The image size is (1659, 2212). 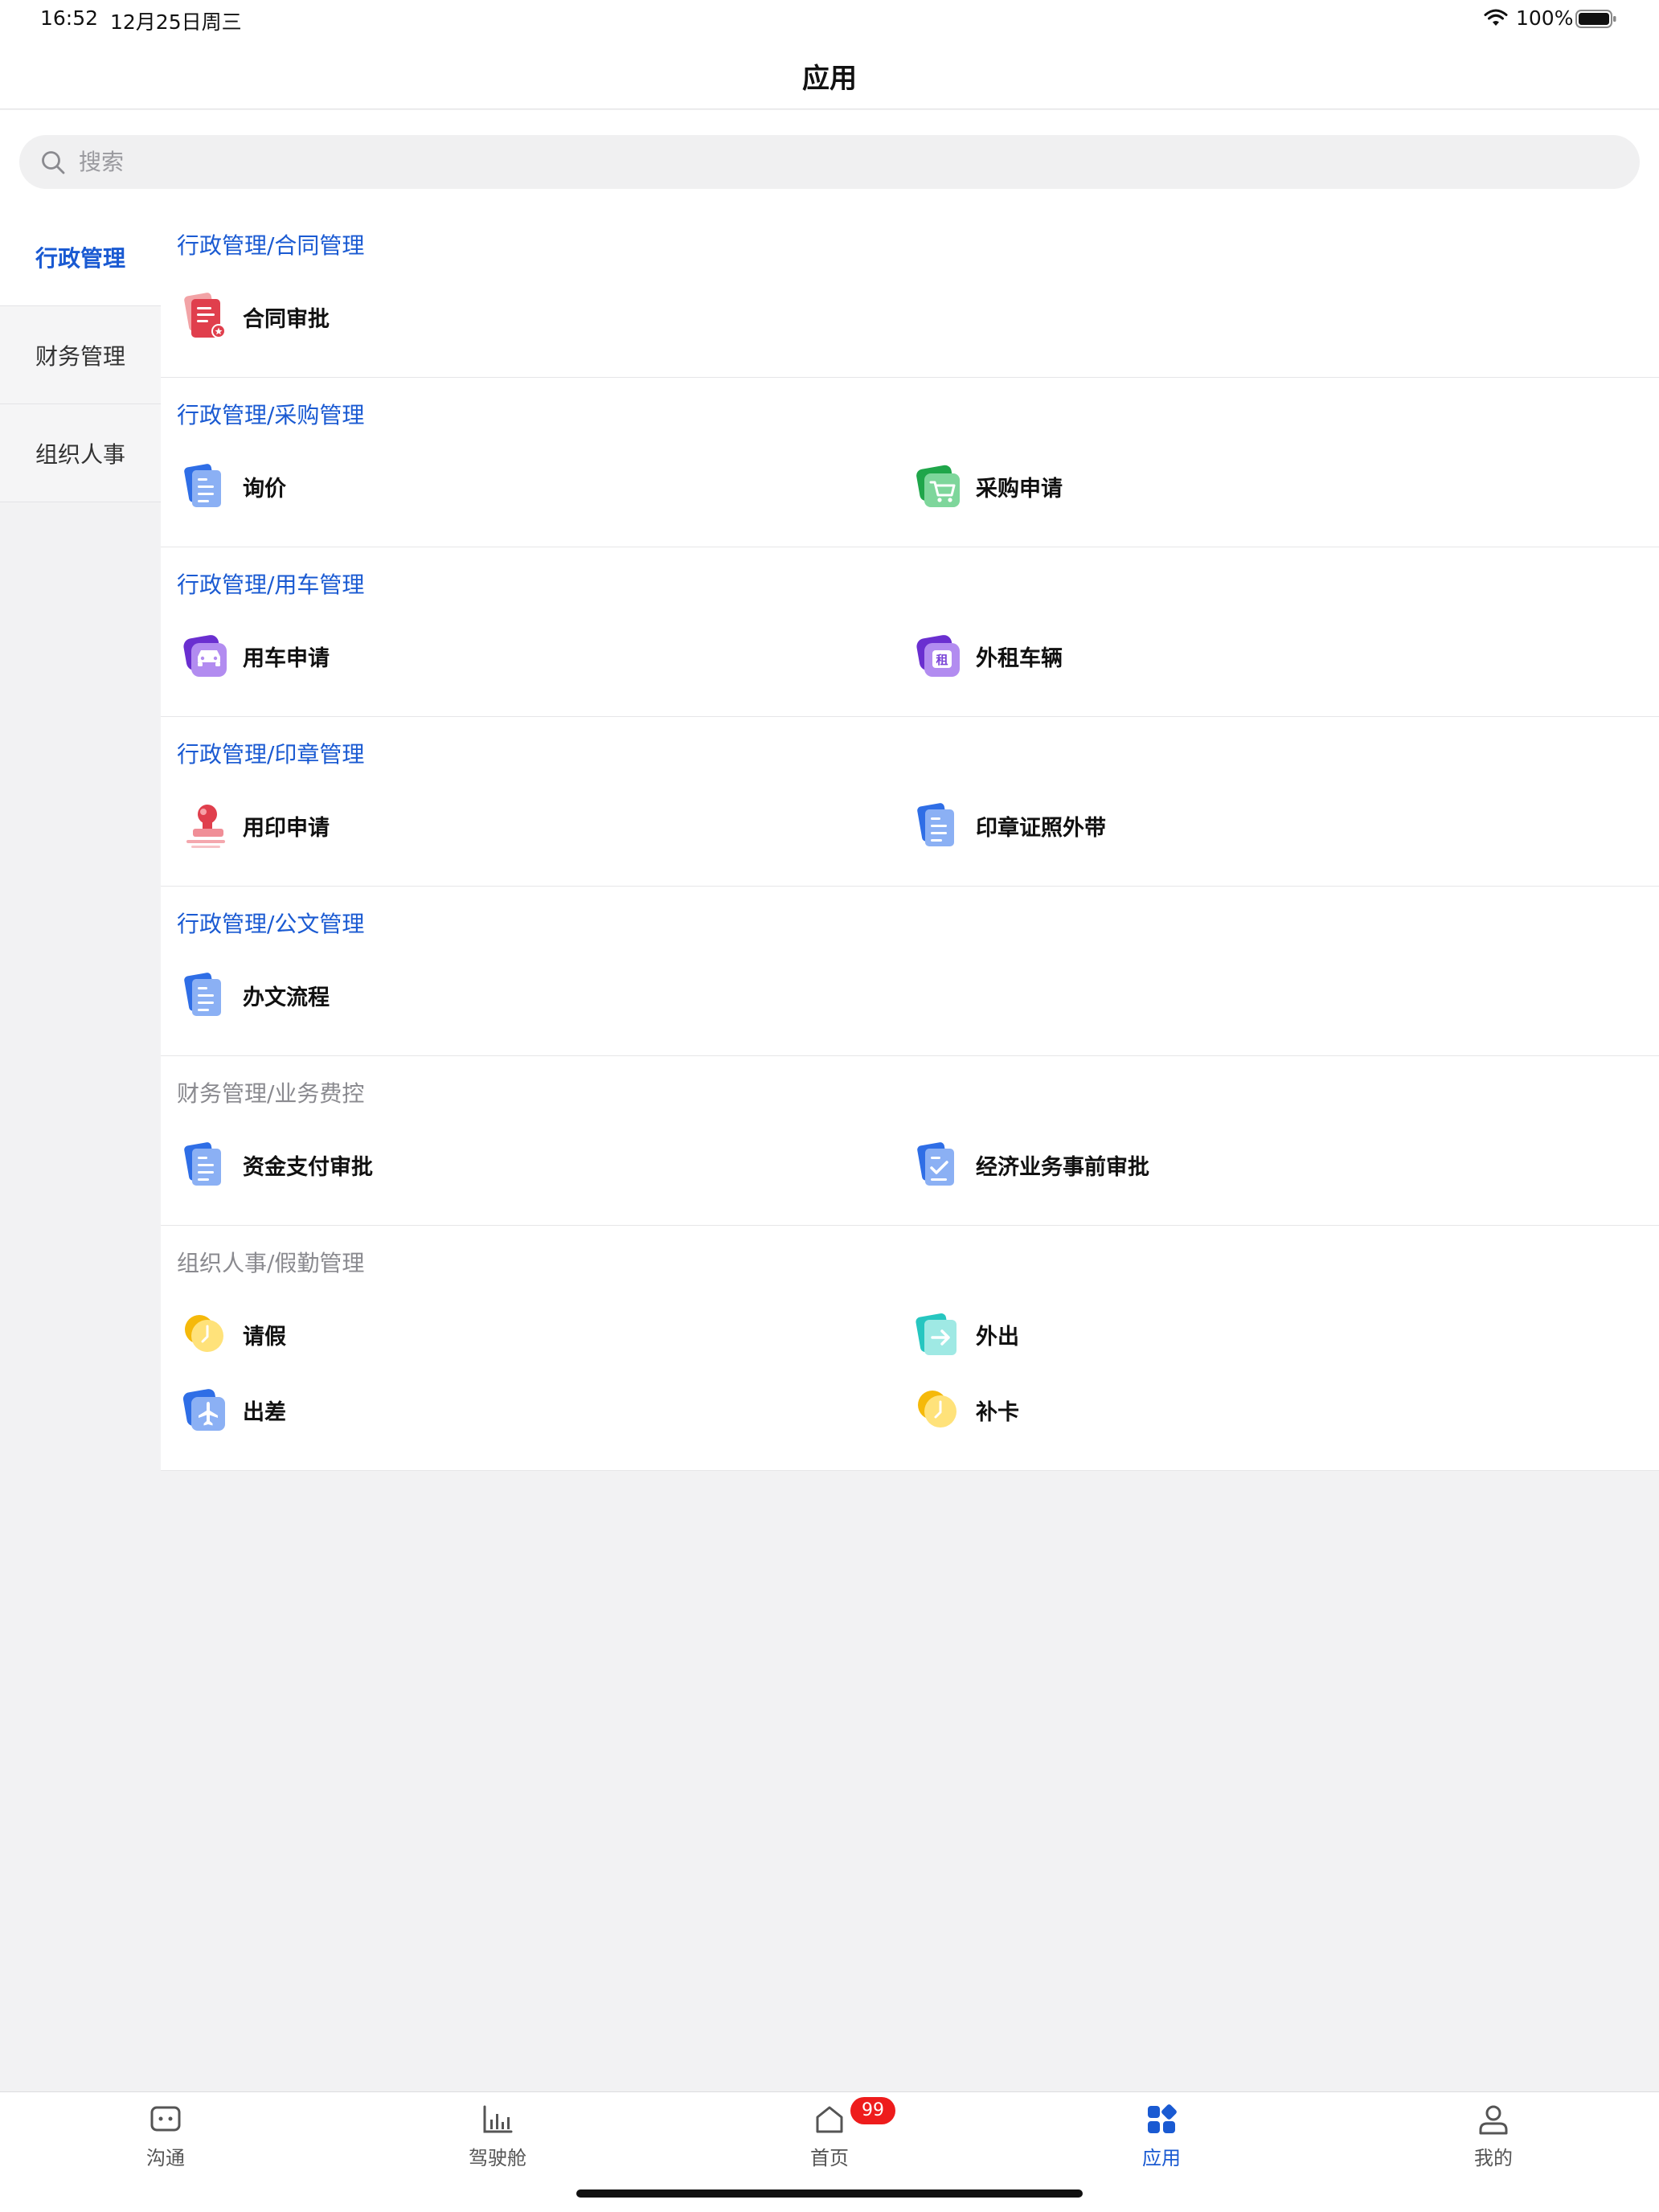 What do you see at coordinates (543, 1164) in the screenshot?
I see `app-payment-approval: 资金支付审批` at bounding box center [543, 1164].